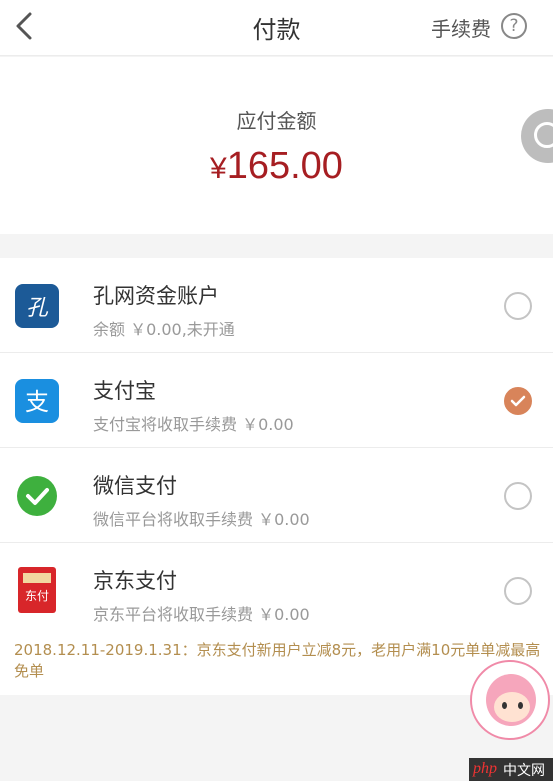  Describe the element at coordinates (156, 296) in the screenshot. I see `payment-item-name: 孔网资金账户` at that location.